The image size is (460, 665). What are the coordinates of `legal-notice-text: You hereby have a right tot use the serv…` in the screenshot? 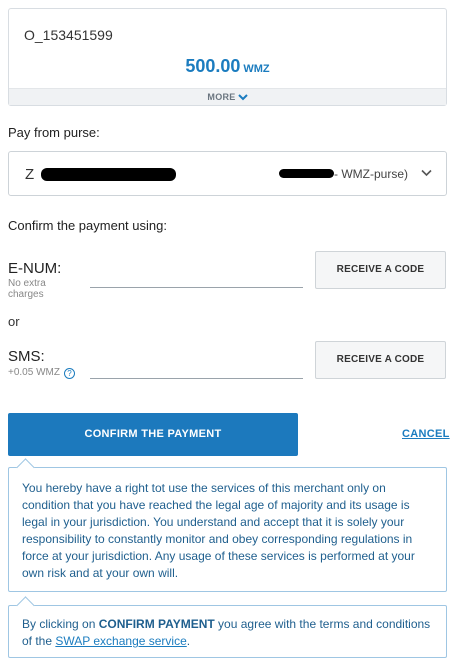 It's located at (218, 530).